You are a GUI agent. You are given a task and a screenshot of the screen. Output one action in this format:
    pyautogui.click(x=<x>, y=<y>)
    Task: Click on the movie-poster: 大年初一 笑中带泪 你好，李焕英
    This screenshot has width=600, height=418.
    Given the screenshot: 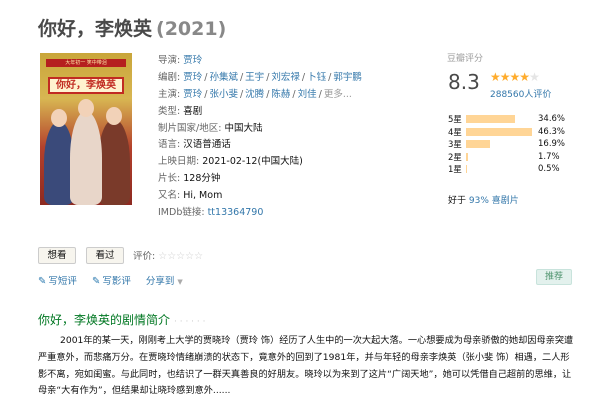 What is the action you would take?
    pyautogui.click(x=86, y=129)
    